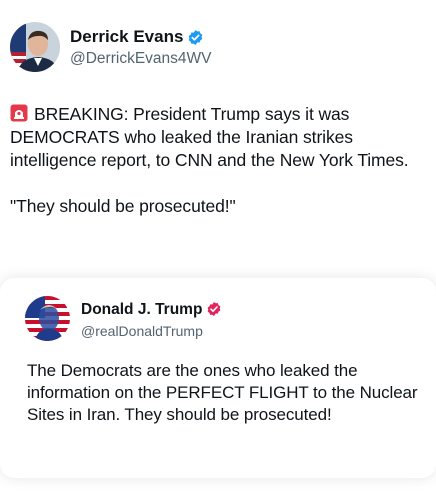 Image resolution: width=436 pixels, height=500 pixels. What do you see at coordinates (19, 113) in the screenshot?
I see `police-car-light-icon` at bounding box center [19, 113].